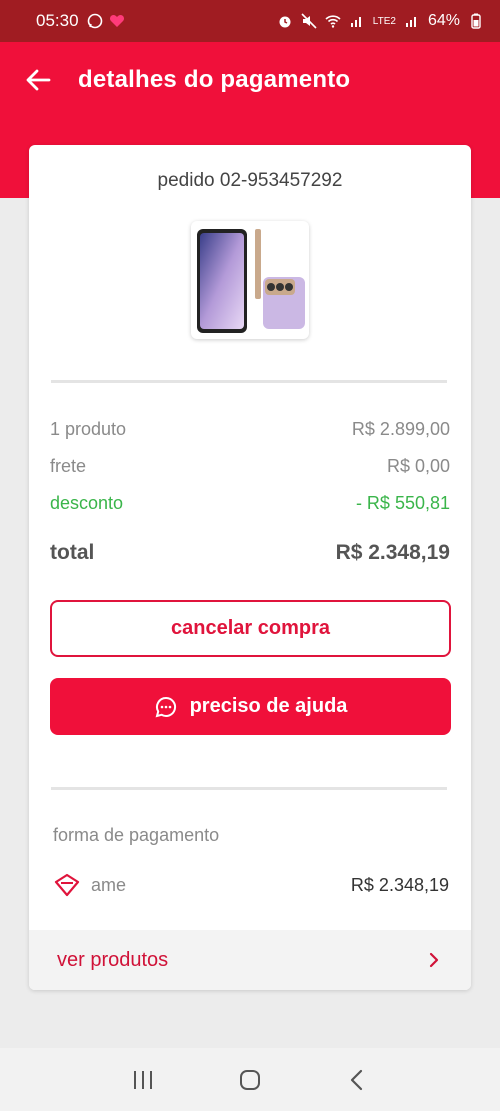  I want to click on phone-product-image, so click(251, 281).